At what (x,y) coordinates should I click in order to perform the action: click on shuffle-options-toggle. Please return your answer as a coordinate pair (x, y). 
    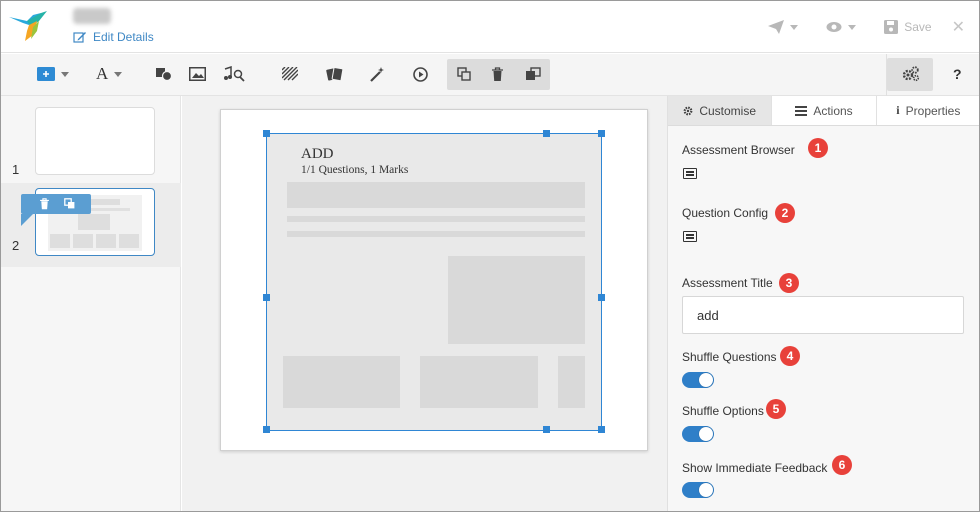
    Looking at the image, I should click on (698, 434).